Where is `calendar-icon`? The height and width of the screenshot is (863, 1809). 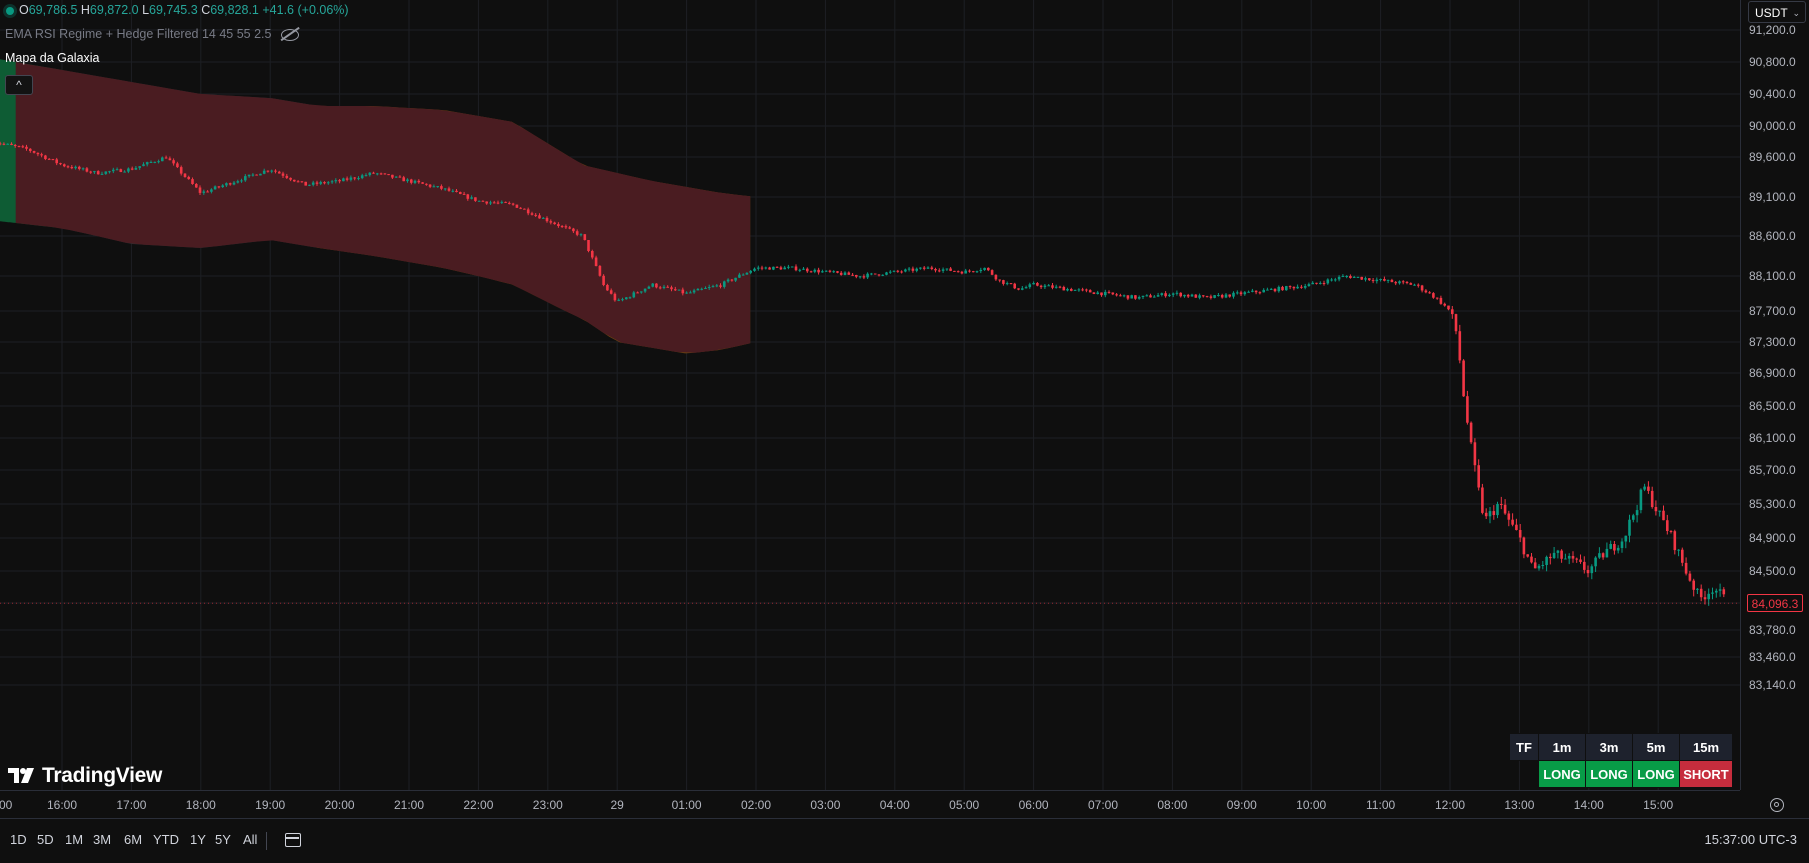
calendar-icon is located at coordinates (293, 840).